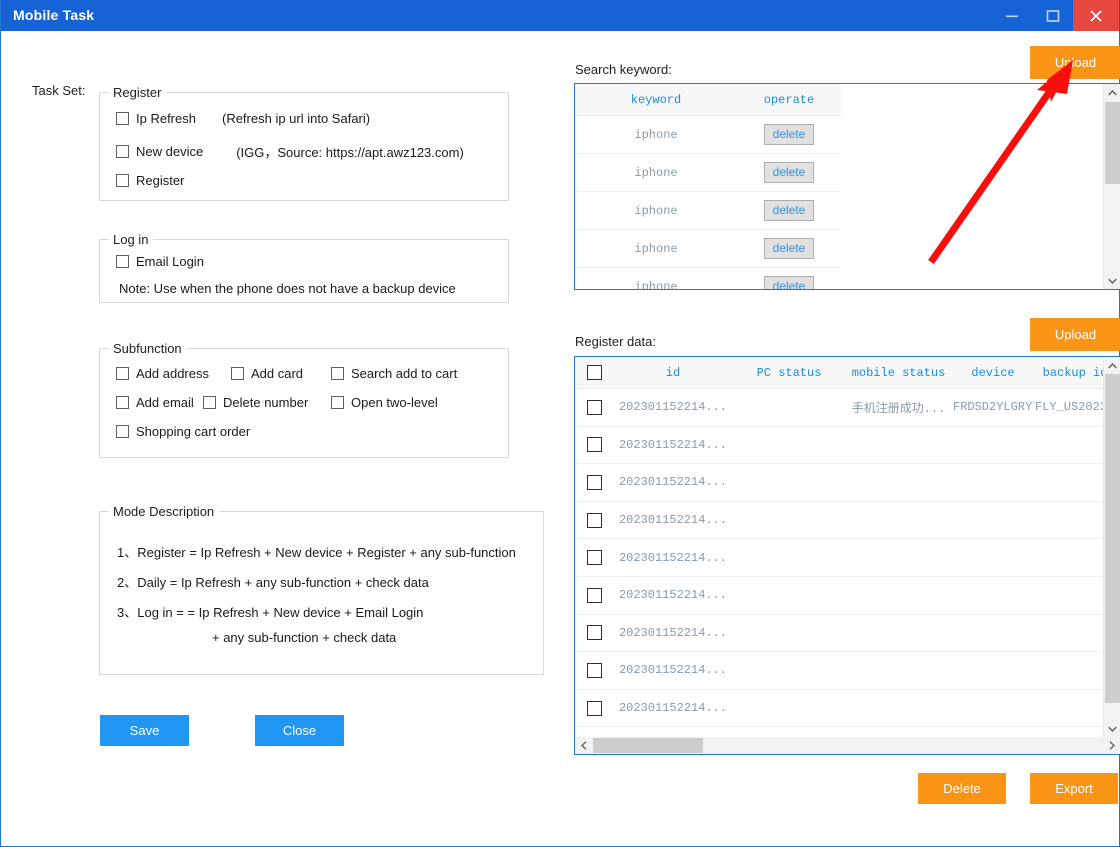 This screenshot has width=1120, height=847. I want to click on checkbox-row-open-two-level: Open two-level, so click(384, 402).